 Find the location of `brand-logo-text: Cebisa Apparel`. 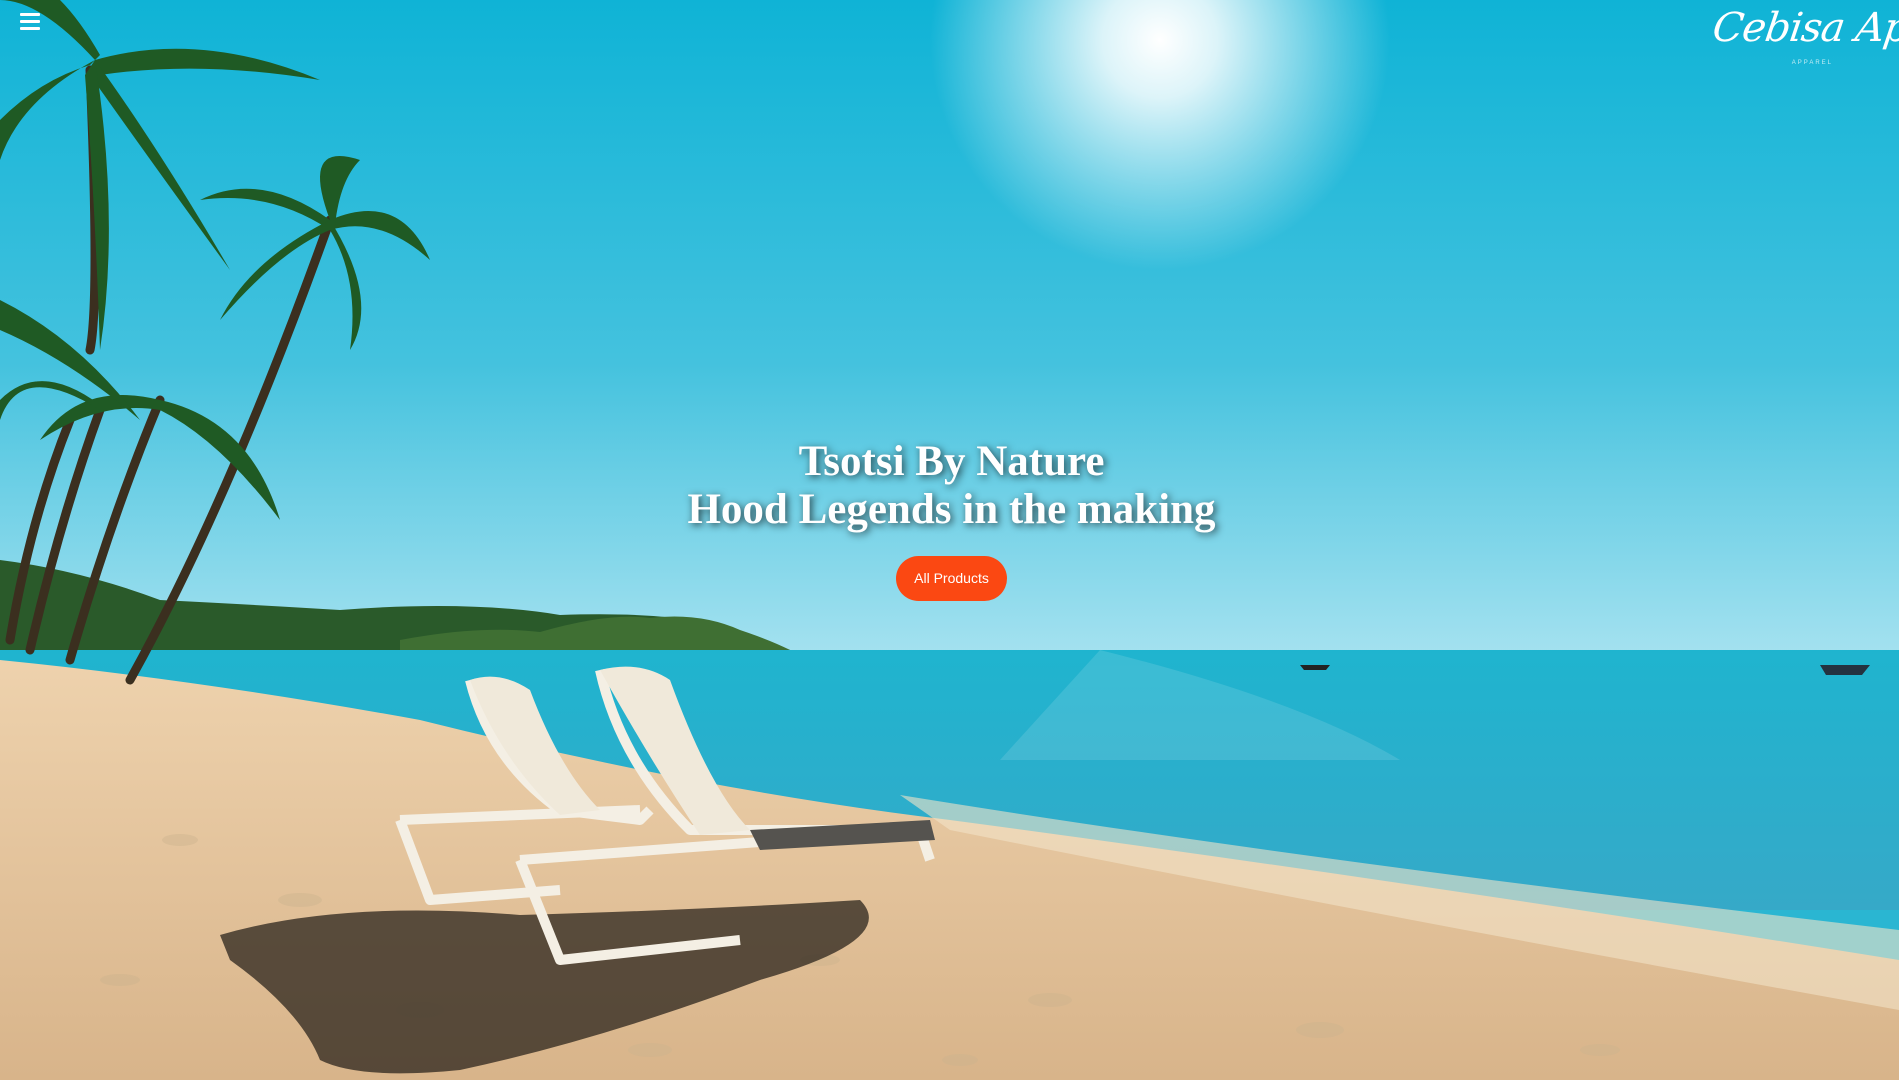

brand-logo-text: Cebisa Apparel is located at coordinates (1804, 28).